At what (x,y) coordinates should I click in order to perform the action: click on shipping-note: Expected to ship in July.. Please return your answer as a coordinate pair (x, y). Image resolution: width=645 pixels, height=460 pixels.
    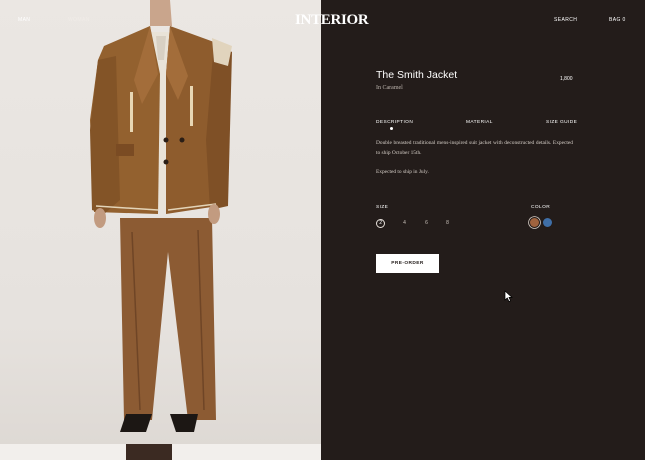
    Looking at the image, I should click on (402, 172).